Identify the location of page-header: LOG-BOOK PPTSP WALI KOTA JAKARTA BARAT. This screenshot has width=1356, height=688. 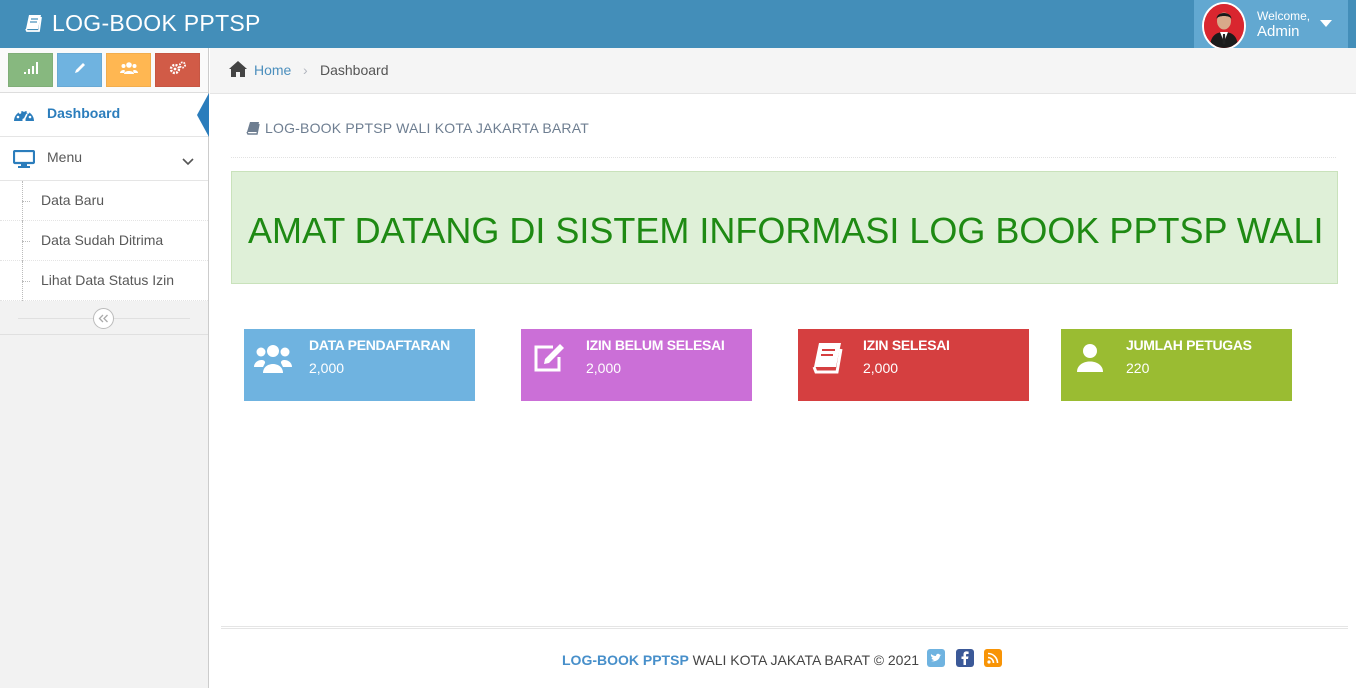
(783, 138).